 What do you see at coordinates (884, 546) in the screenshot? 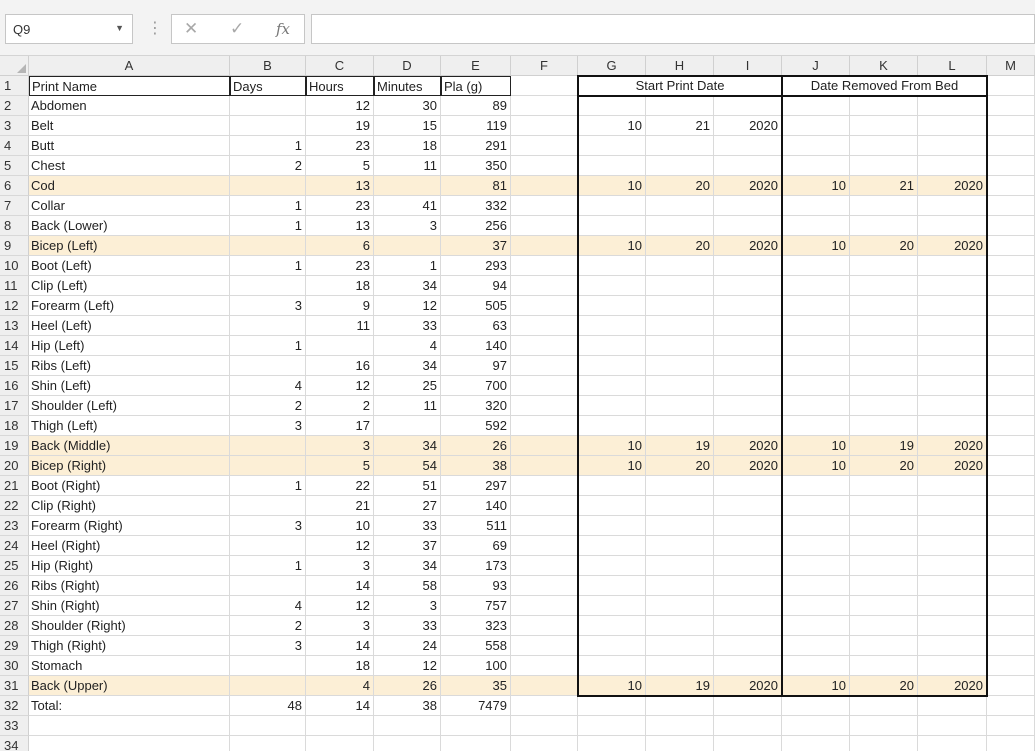
I see `cell-k24` at bounding box center [884, 546].